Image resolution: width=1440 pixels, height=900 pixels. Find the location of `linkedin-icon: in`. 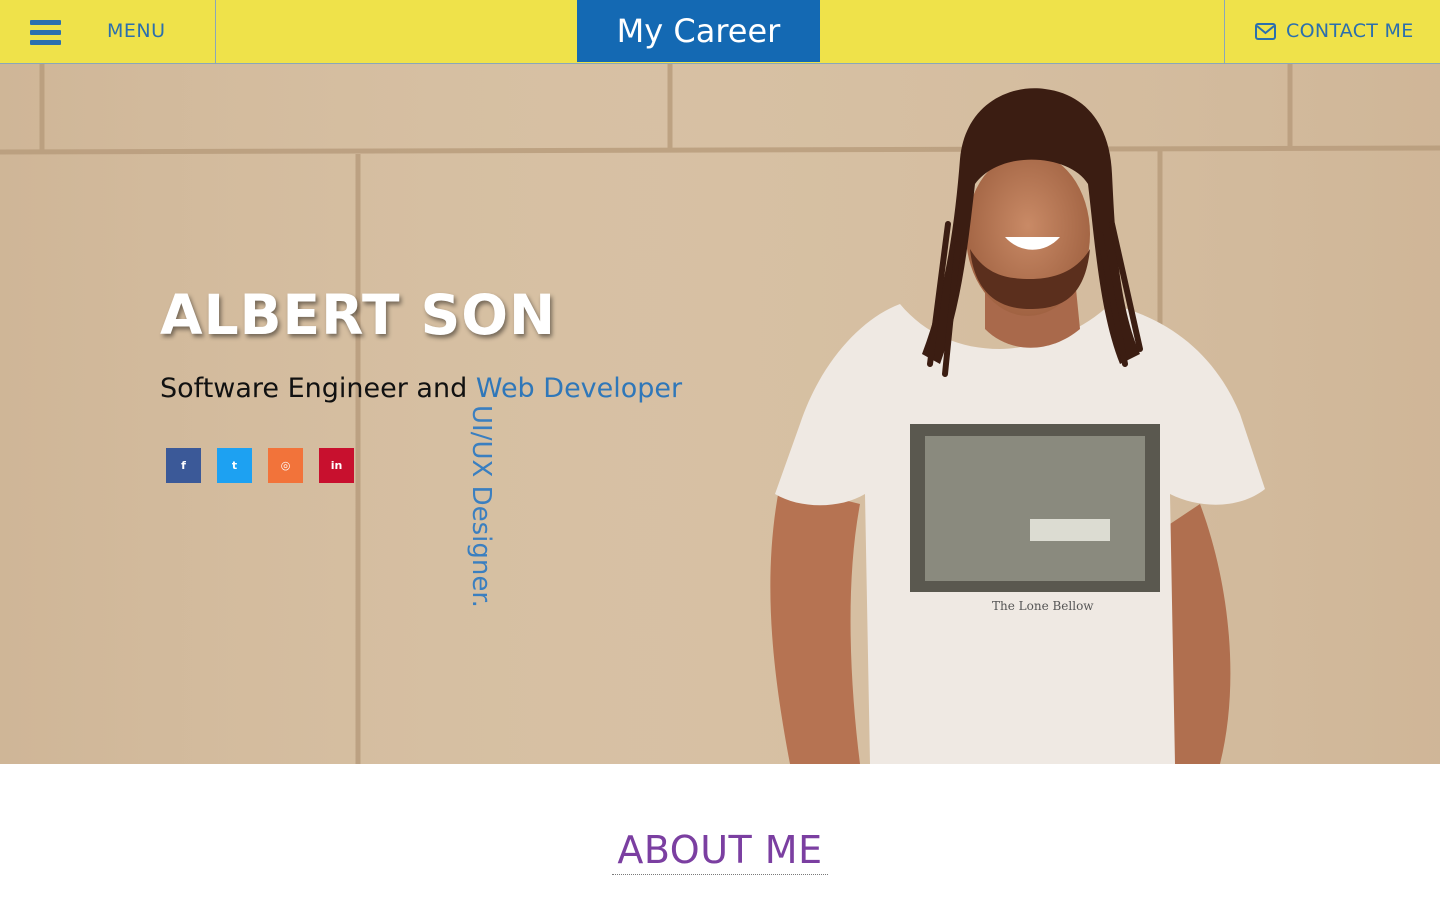

linkedin-icon: in is located at coordinates (336, 465).